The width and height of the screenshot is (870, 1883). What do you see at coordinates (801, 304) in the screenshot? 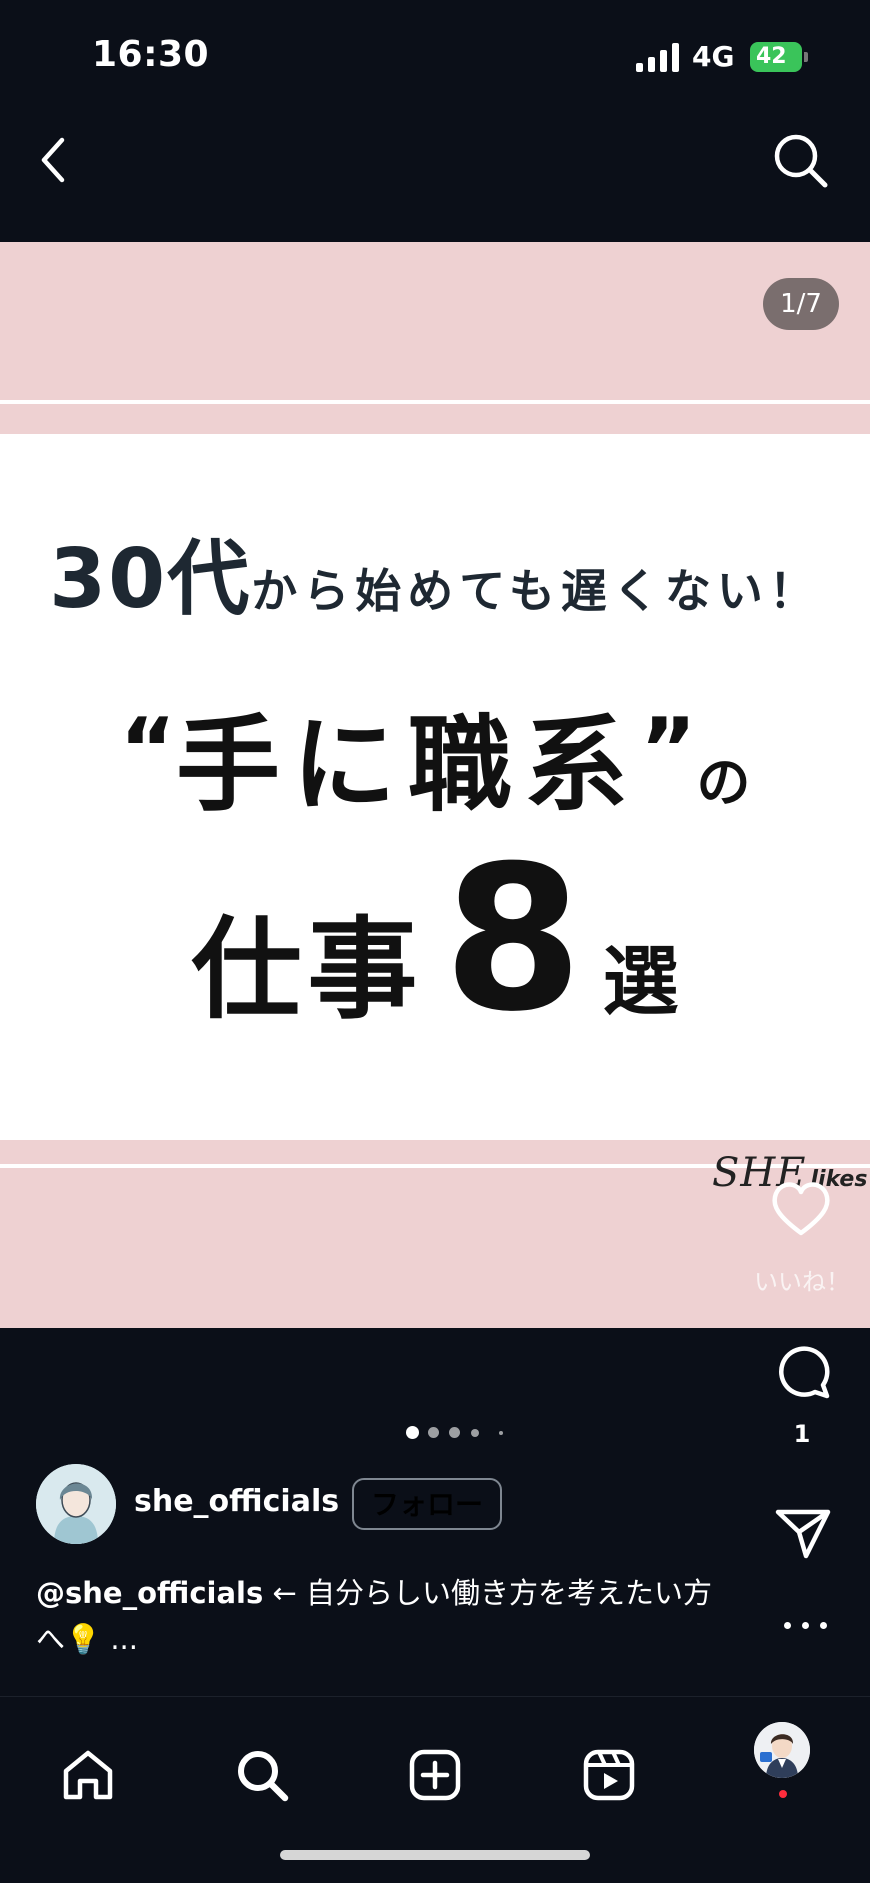
I see `image-counter: 1/7` at bounding box center [801, 304].